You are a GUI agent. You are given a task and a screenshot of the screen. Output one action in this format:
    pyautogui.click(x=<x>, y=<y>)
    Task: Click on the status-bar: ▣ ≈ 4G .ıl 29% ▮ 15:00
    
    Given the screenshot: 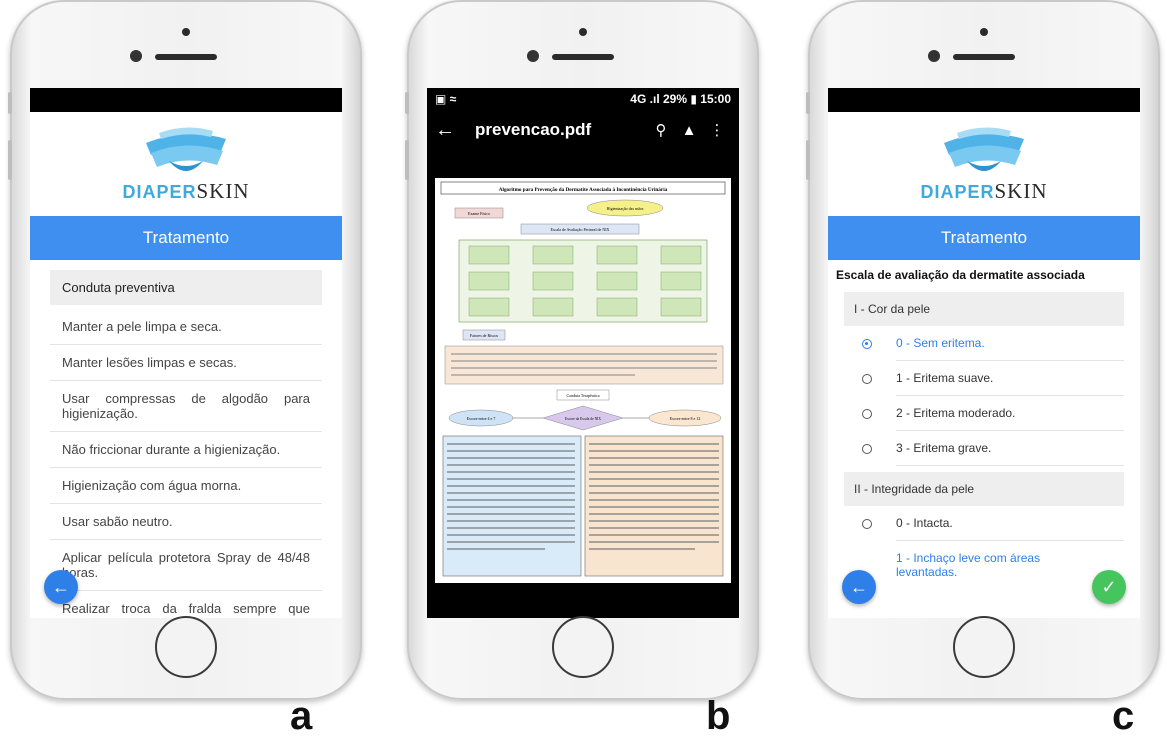 What is the action you would take?
    pyautogui.click(x=583, y=99)
    